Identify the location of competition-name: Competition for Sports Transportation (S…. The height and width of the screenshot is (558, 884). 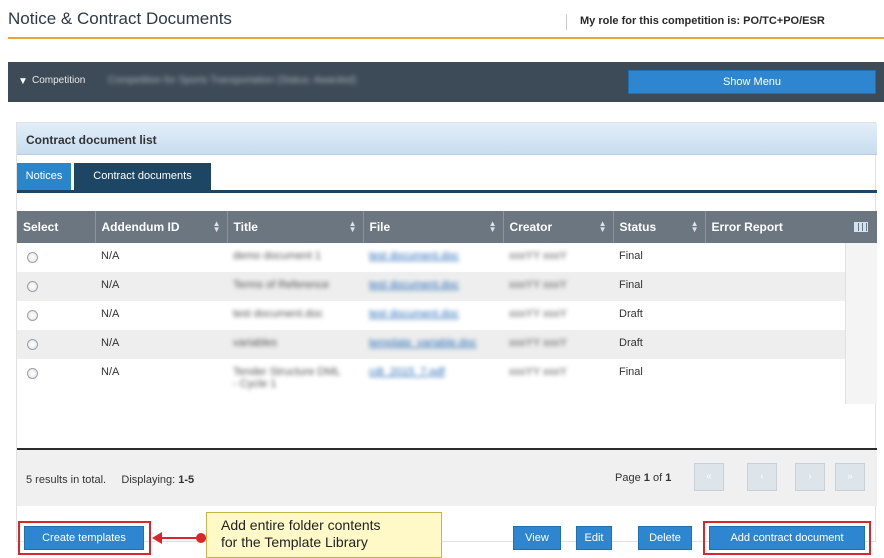
(232, 80).